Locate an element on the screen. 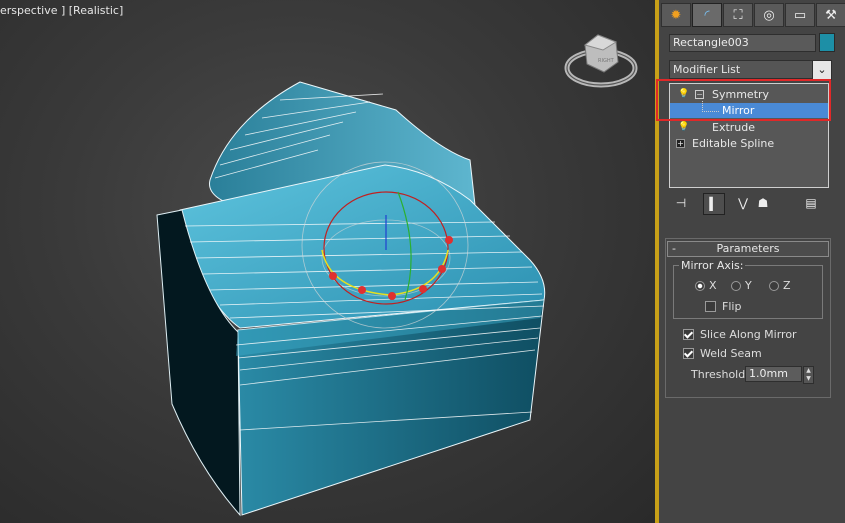  rollout-title: Parameters is located at coordinates (748, 248).